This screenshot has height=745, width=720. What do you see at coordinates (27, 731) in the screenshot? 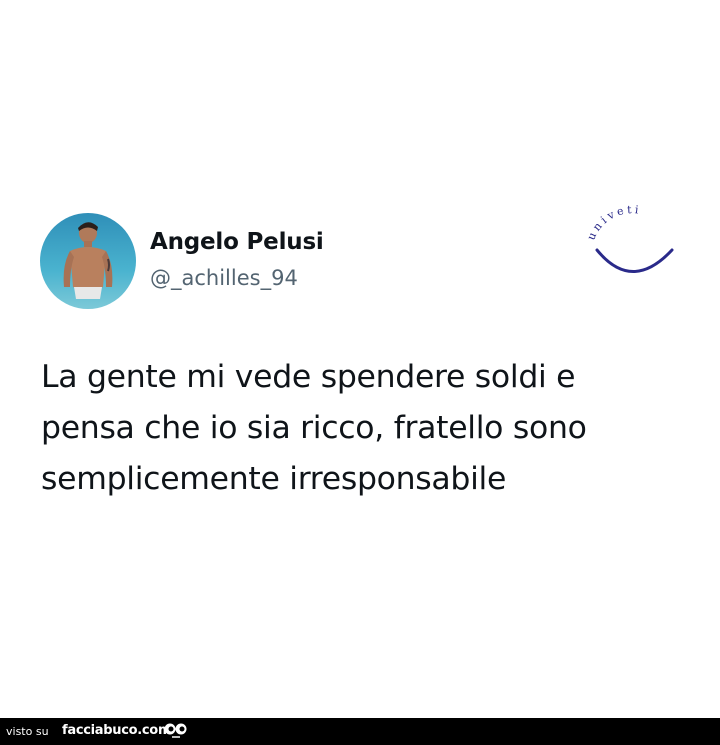
I see `footer-label: visto su` at bounding box center [27, 731].